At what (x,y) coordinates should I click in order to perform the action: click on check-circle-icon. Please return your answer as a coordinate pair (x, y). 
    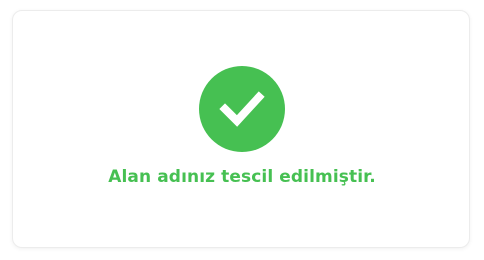
    Looking at the image, I should click on (242, 109).